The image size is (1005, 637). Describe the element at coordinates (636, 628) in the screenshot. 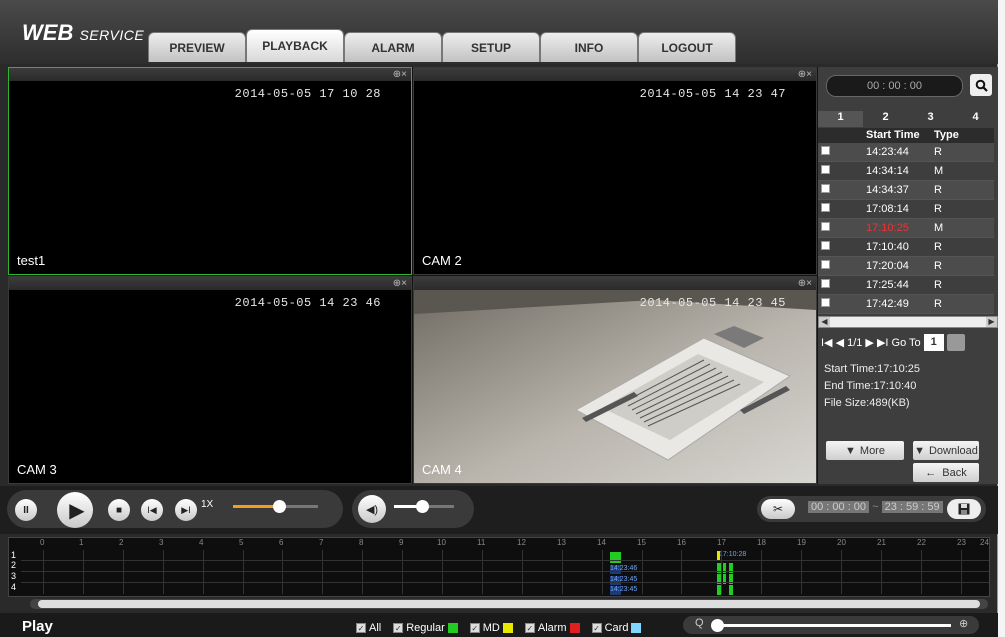

I see `legend-swatch` at that location.